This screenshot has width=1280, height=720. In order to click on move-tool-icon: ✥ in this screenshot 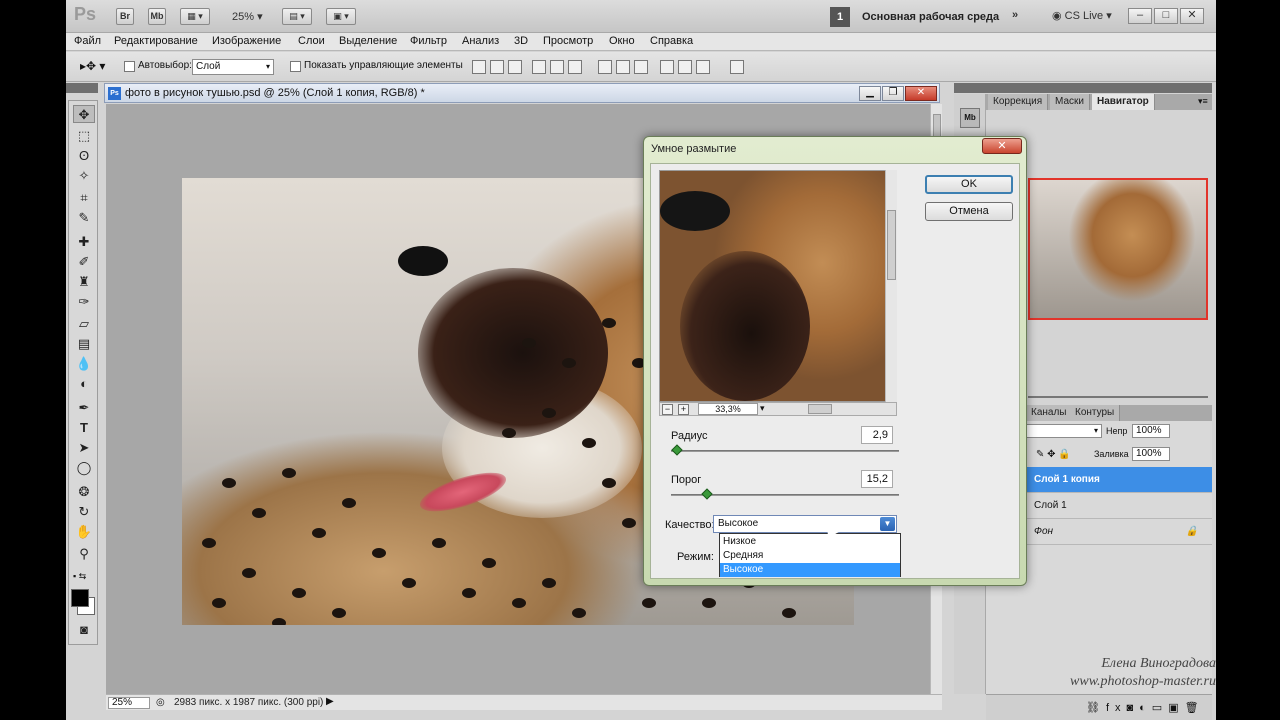, I will do `click(84, 114)`.